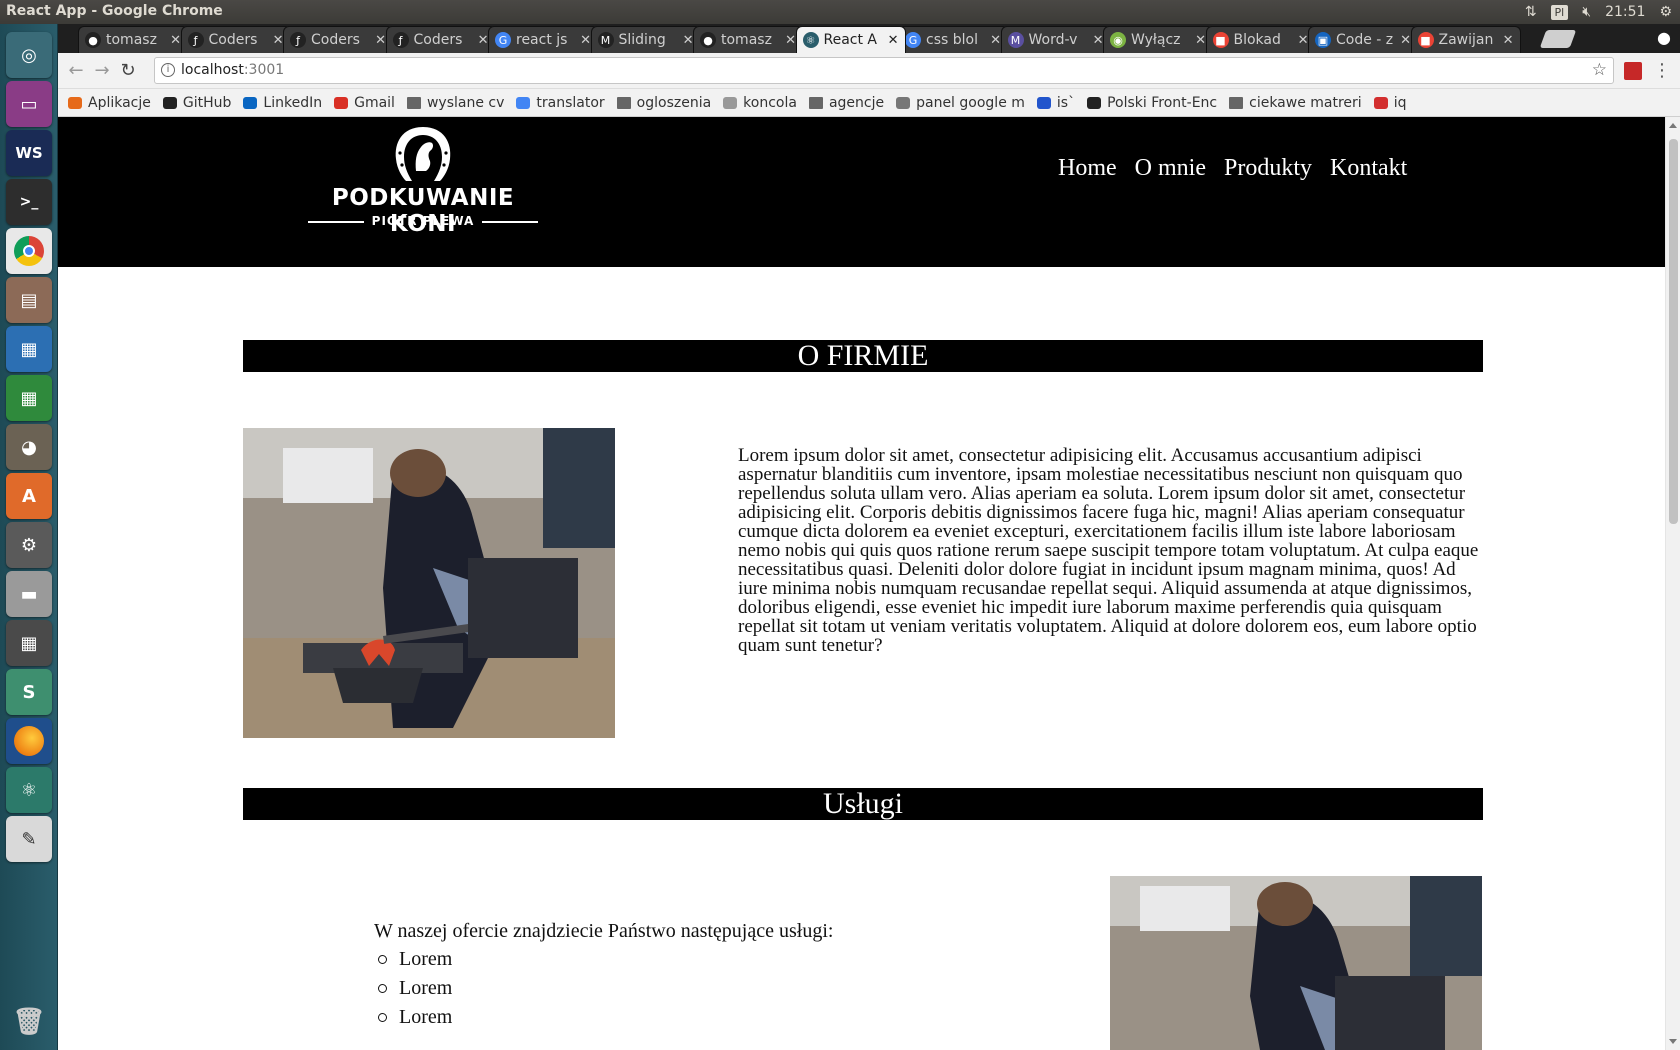  Describe the element at coordinates (29, 741) in the screenshot. I see `firefox-icon` at that location.